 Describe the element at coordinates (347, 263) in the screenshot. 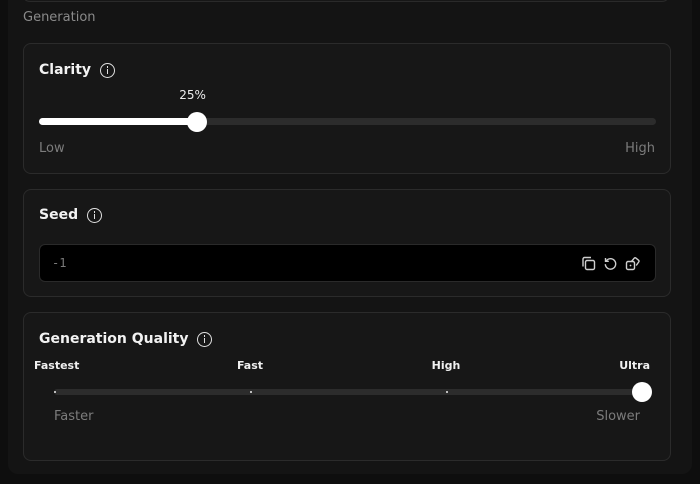

I see `seed-input: -1` at that location.